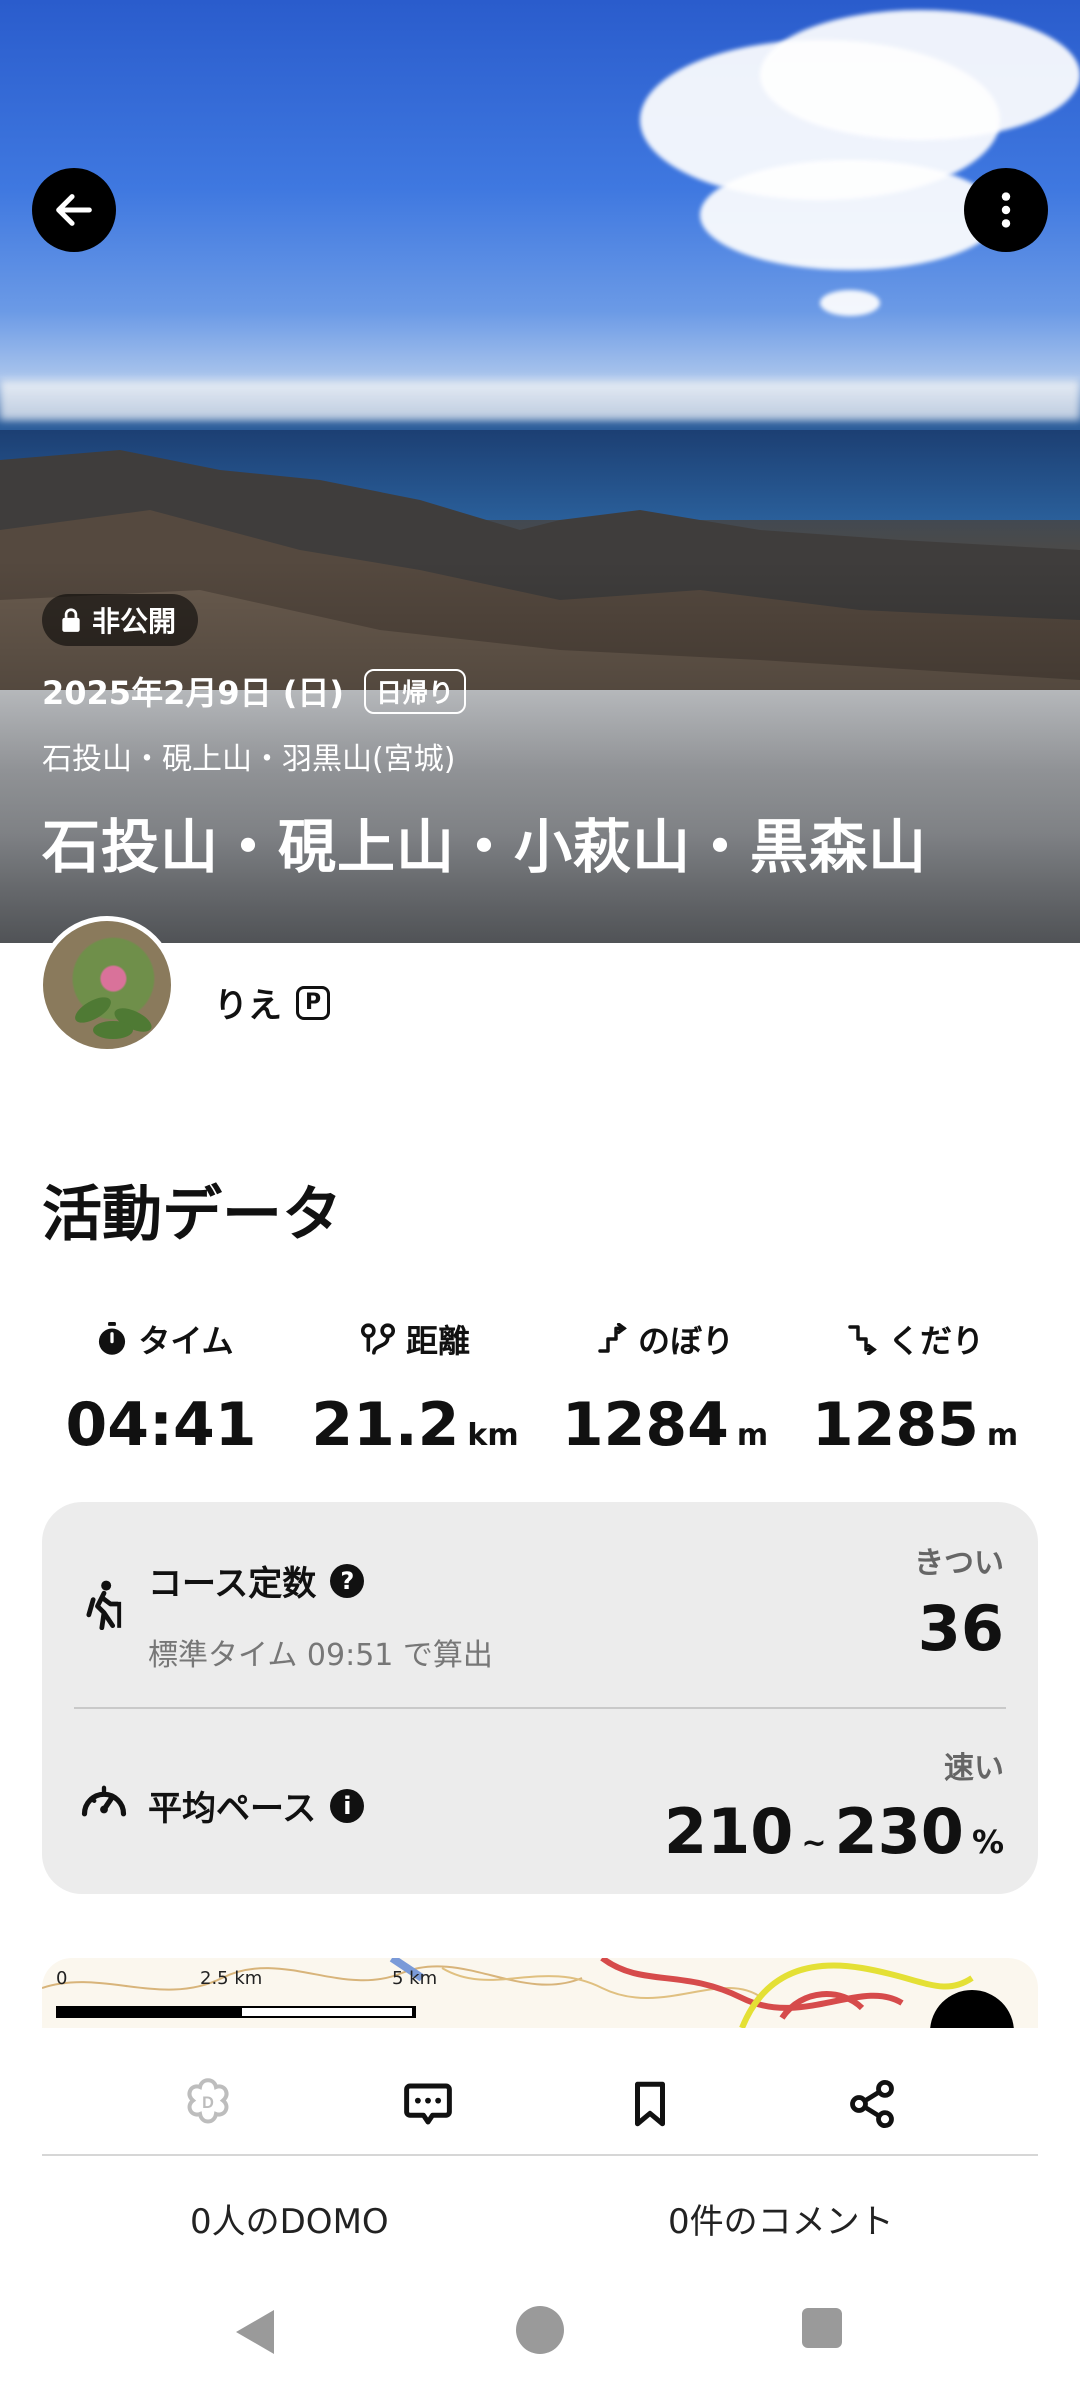  I want to click on svg-text: D, so click(208, 2103).